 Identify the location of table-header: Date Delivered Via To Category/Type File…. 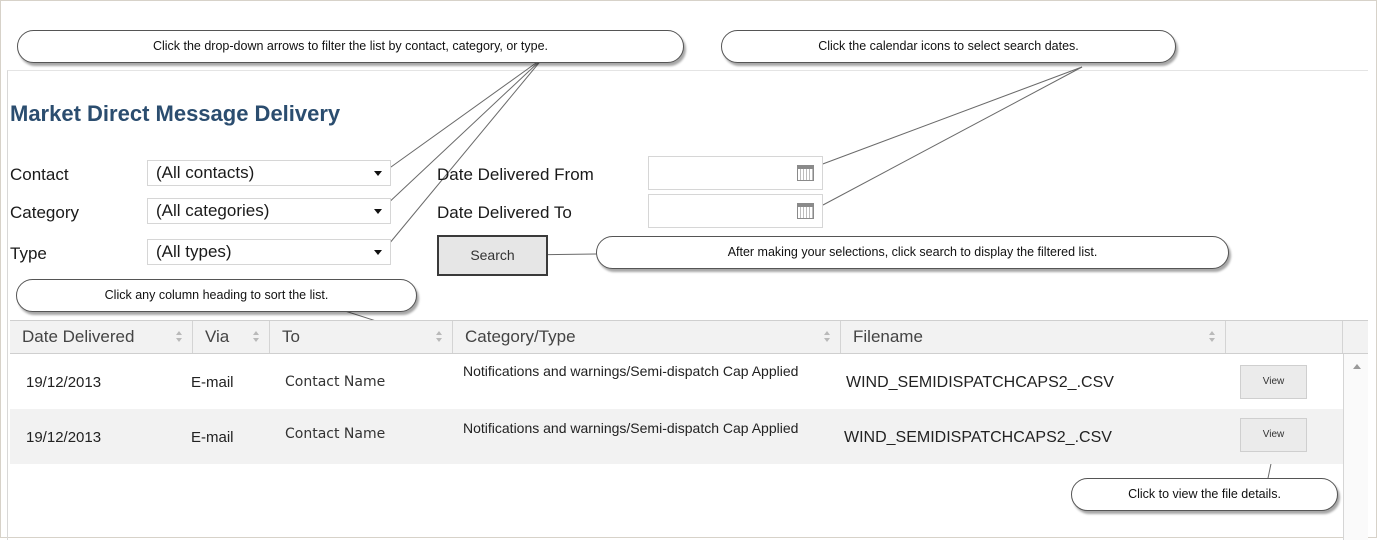
(689, 337).